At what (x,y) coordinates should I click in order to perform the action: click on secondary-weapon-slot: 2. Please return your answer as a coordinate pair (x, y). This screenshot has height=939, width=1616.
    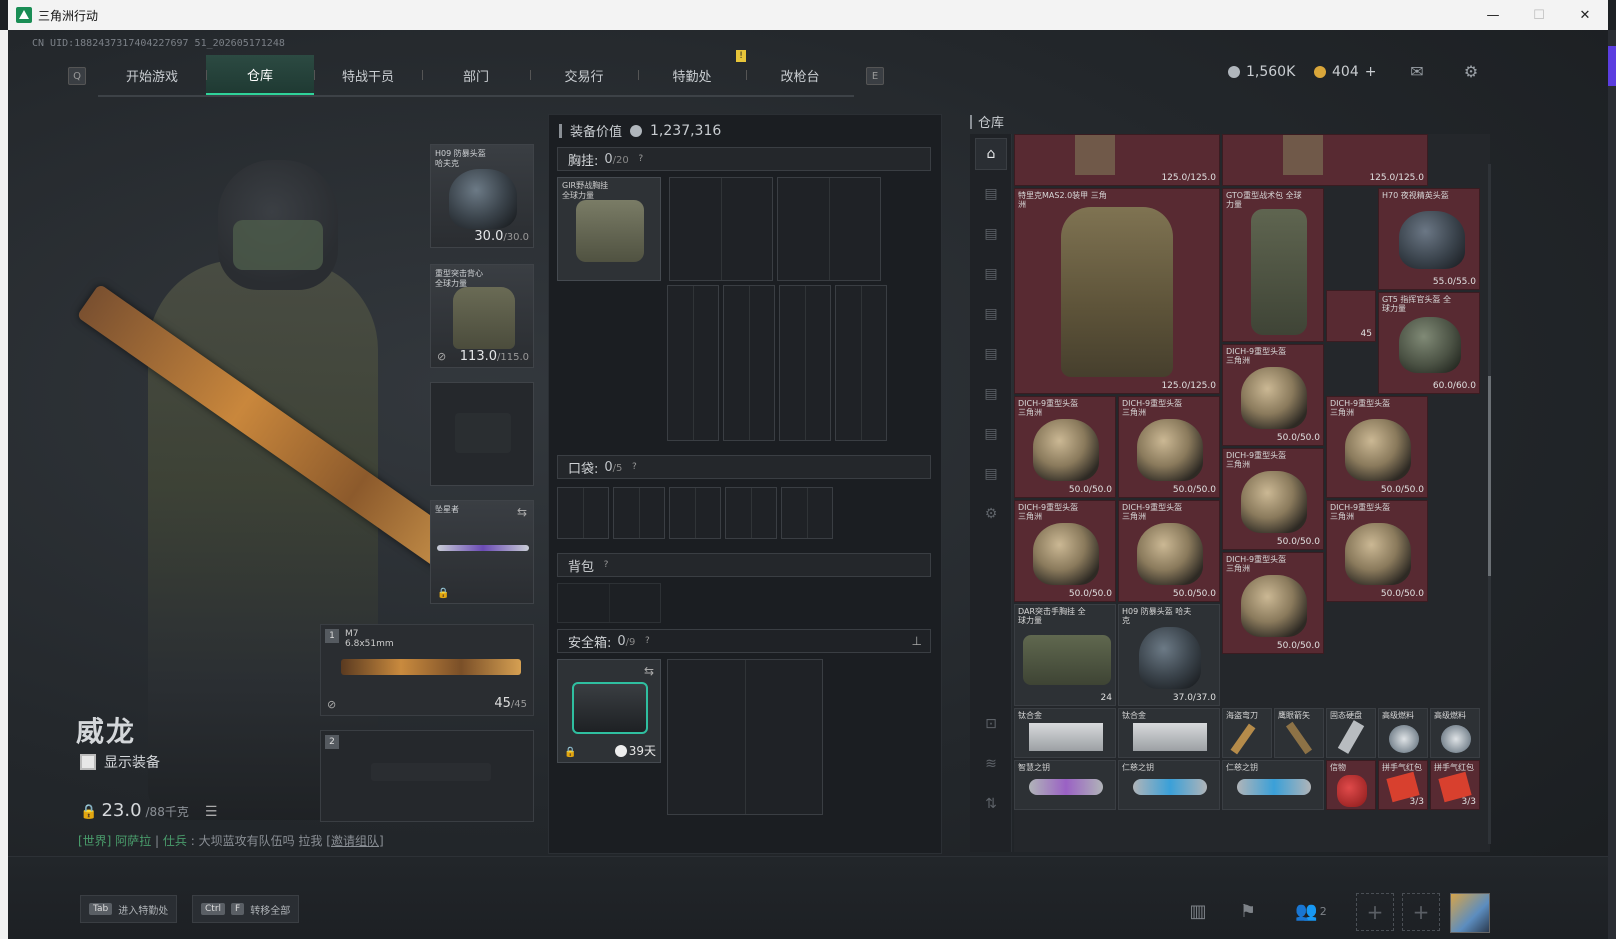
    Looking at the image, I should click on (427, 776).